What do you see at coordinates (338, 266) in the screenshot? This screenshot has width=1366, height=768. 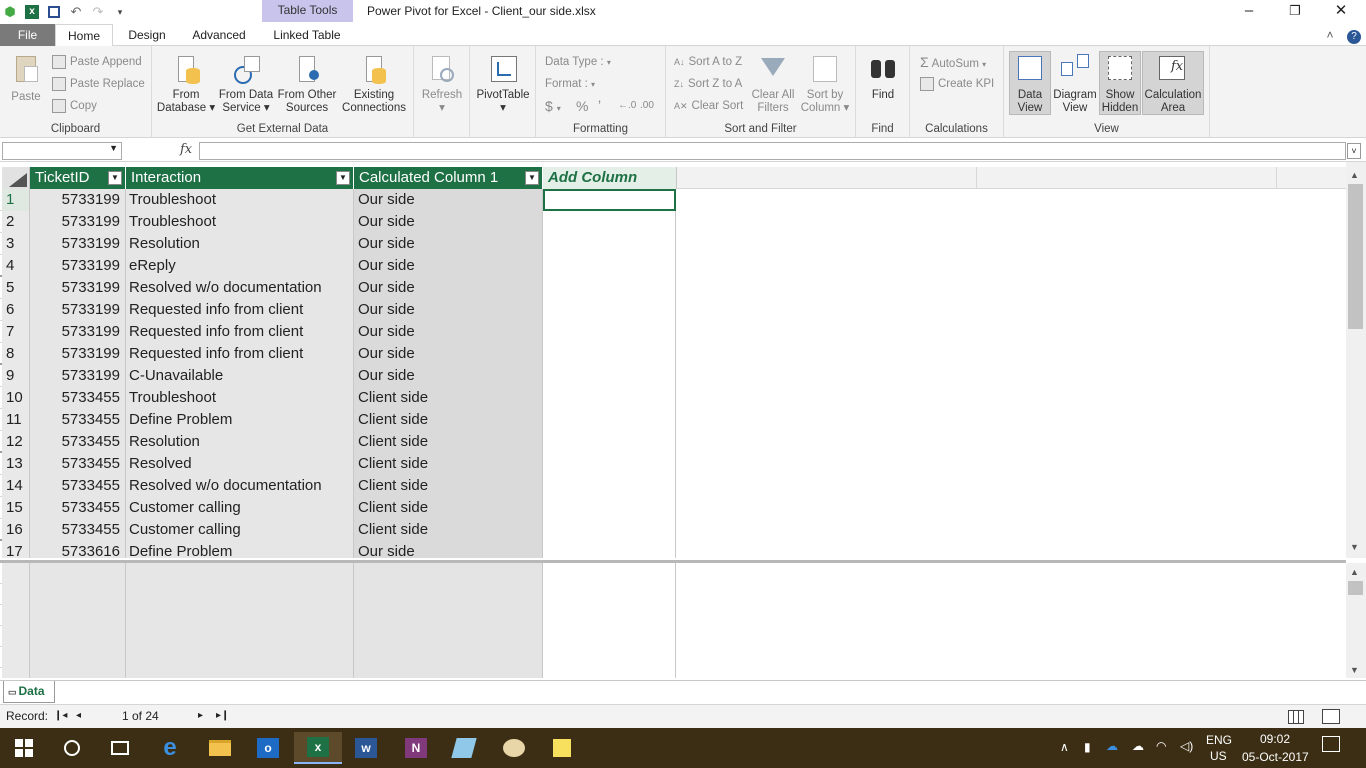 I see `table-row: 4 5733199 eReply Our side` at bounding box center [338, 266].